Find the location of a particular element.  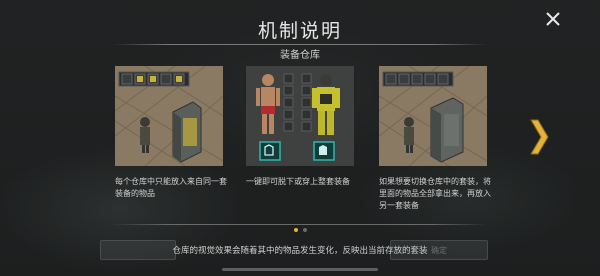

close-button is located at coordinates (553, 19).